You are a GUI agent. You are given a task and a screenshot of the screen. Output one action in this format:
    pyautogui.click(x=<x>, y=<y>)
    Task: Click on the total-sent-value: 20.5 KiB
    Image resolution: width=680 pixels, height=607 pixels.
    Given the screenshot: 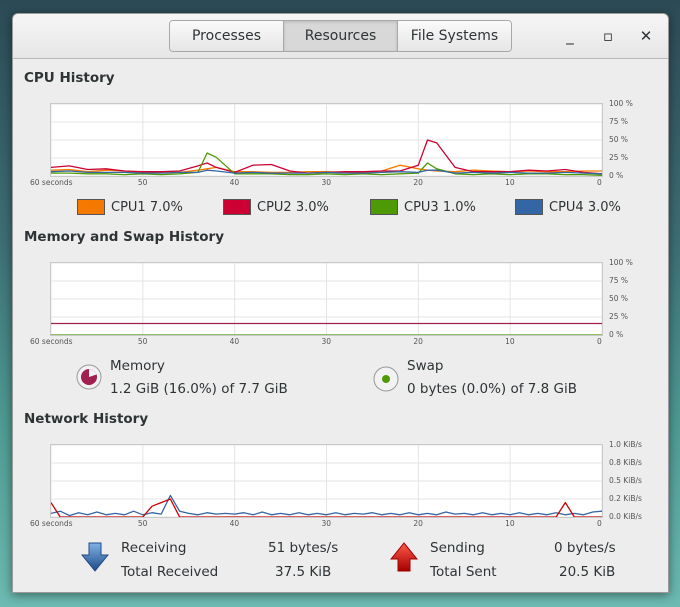 What is the action you would take?
    pyautogui.click(x=587, y=572)
    